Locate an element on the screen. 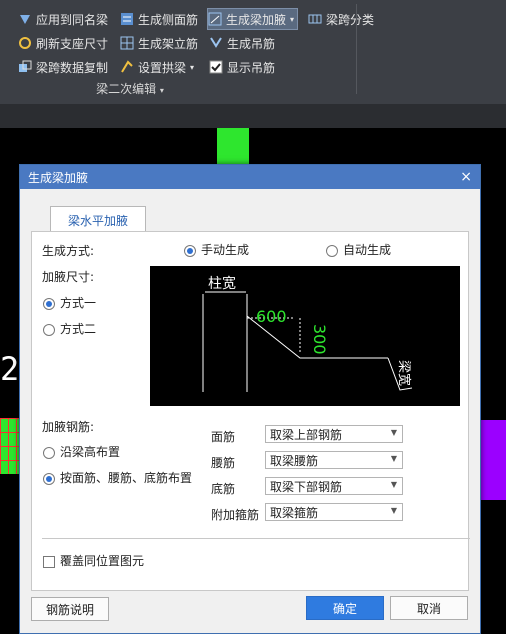  dim-600-label: 600 is located at coordinates (271, 316).